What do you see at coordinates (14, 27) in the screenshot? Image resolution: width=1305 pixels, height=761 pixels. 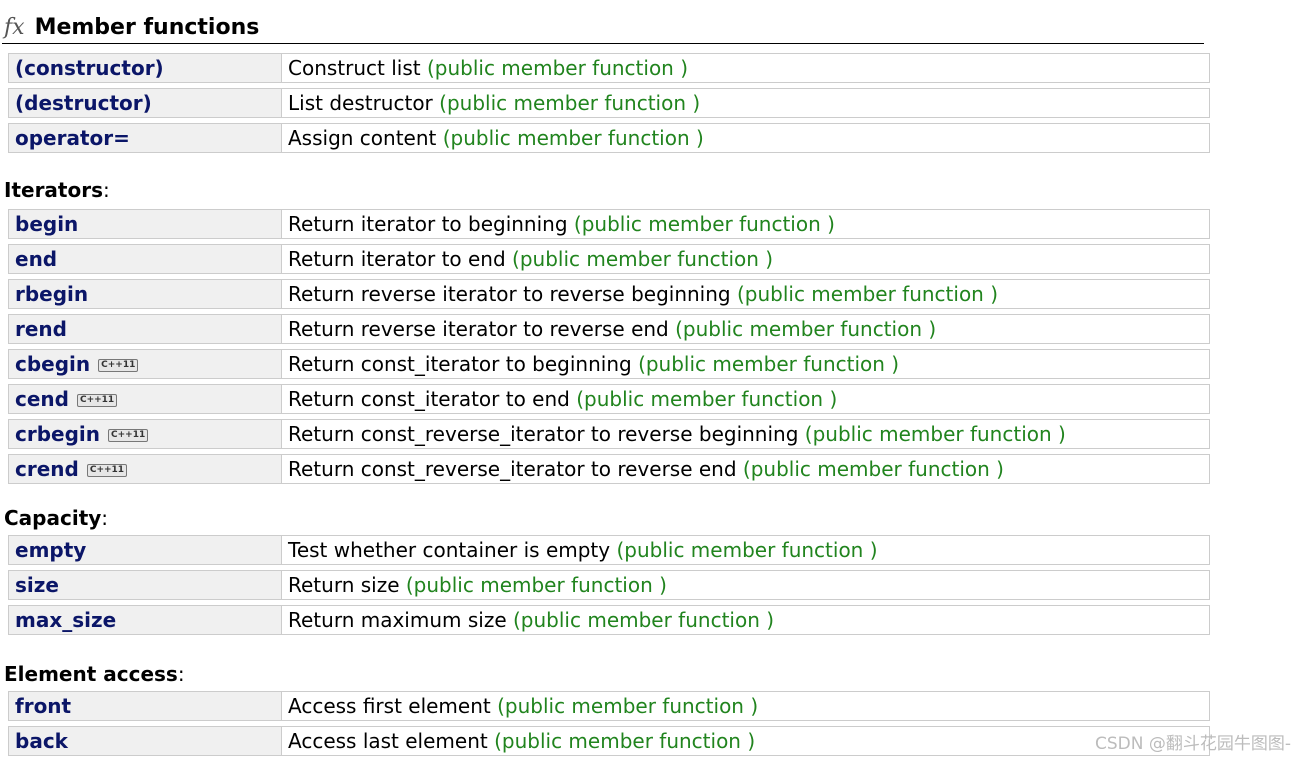 I see `function-icon: 𝑓𝑥` at bounding box center [14, 27].